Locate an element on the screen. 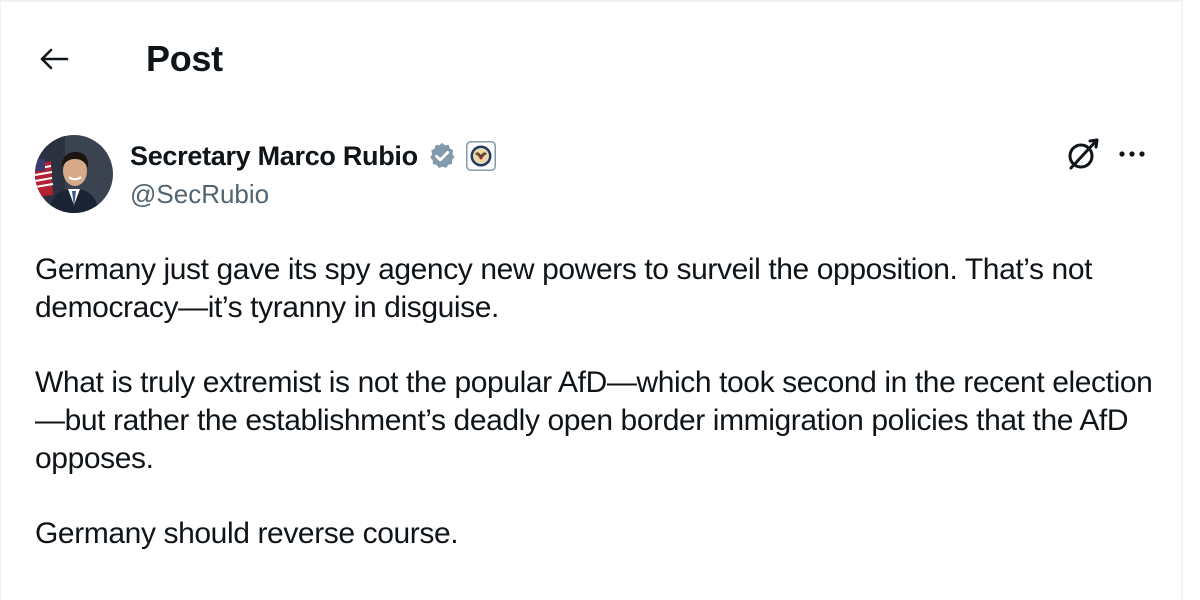 The height and width of the screenshot is (600, 1200). post-paragraph: Germany should reverse course. is located at coordinates (247, 533).